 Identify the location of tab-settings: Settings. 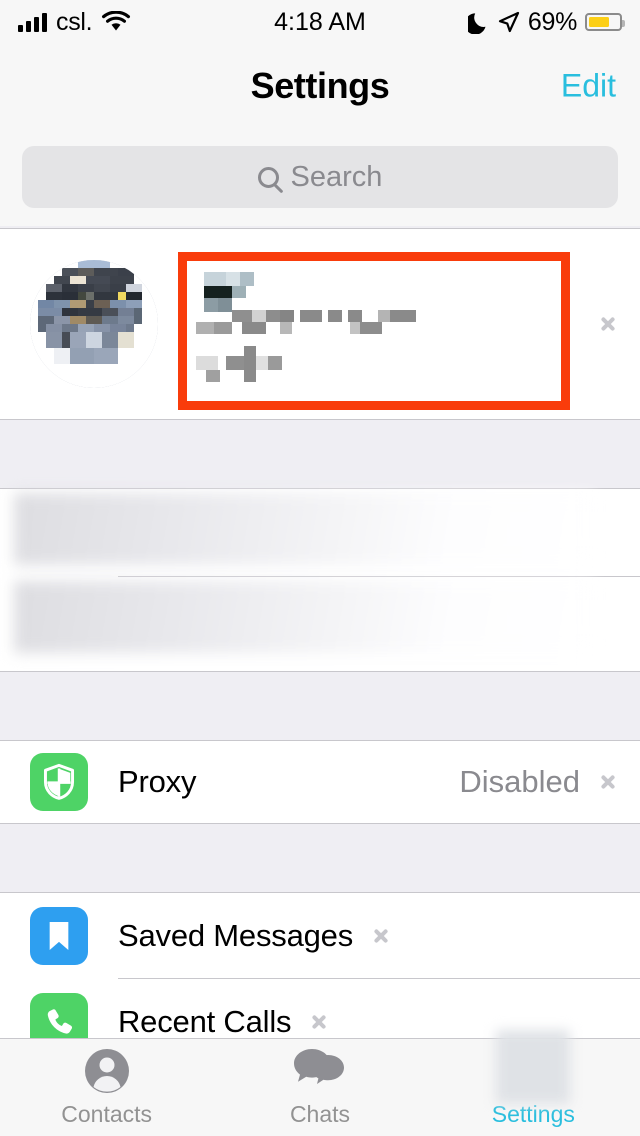
(533, 1079).